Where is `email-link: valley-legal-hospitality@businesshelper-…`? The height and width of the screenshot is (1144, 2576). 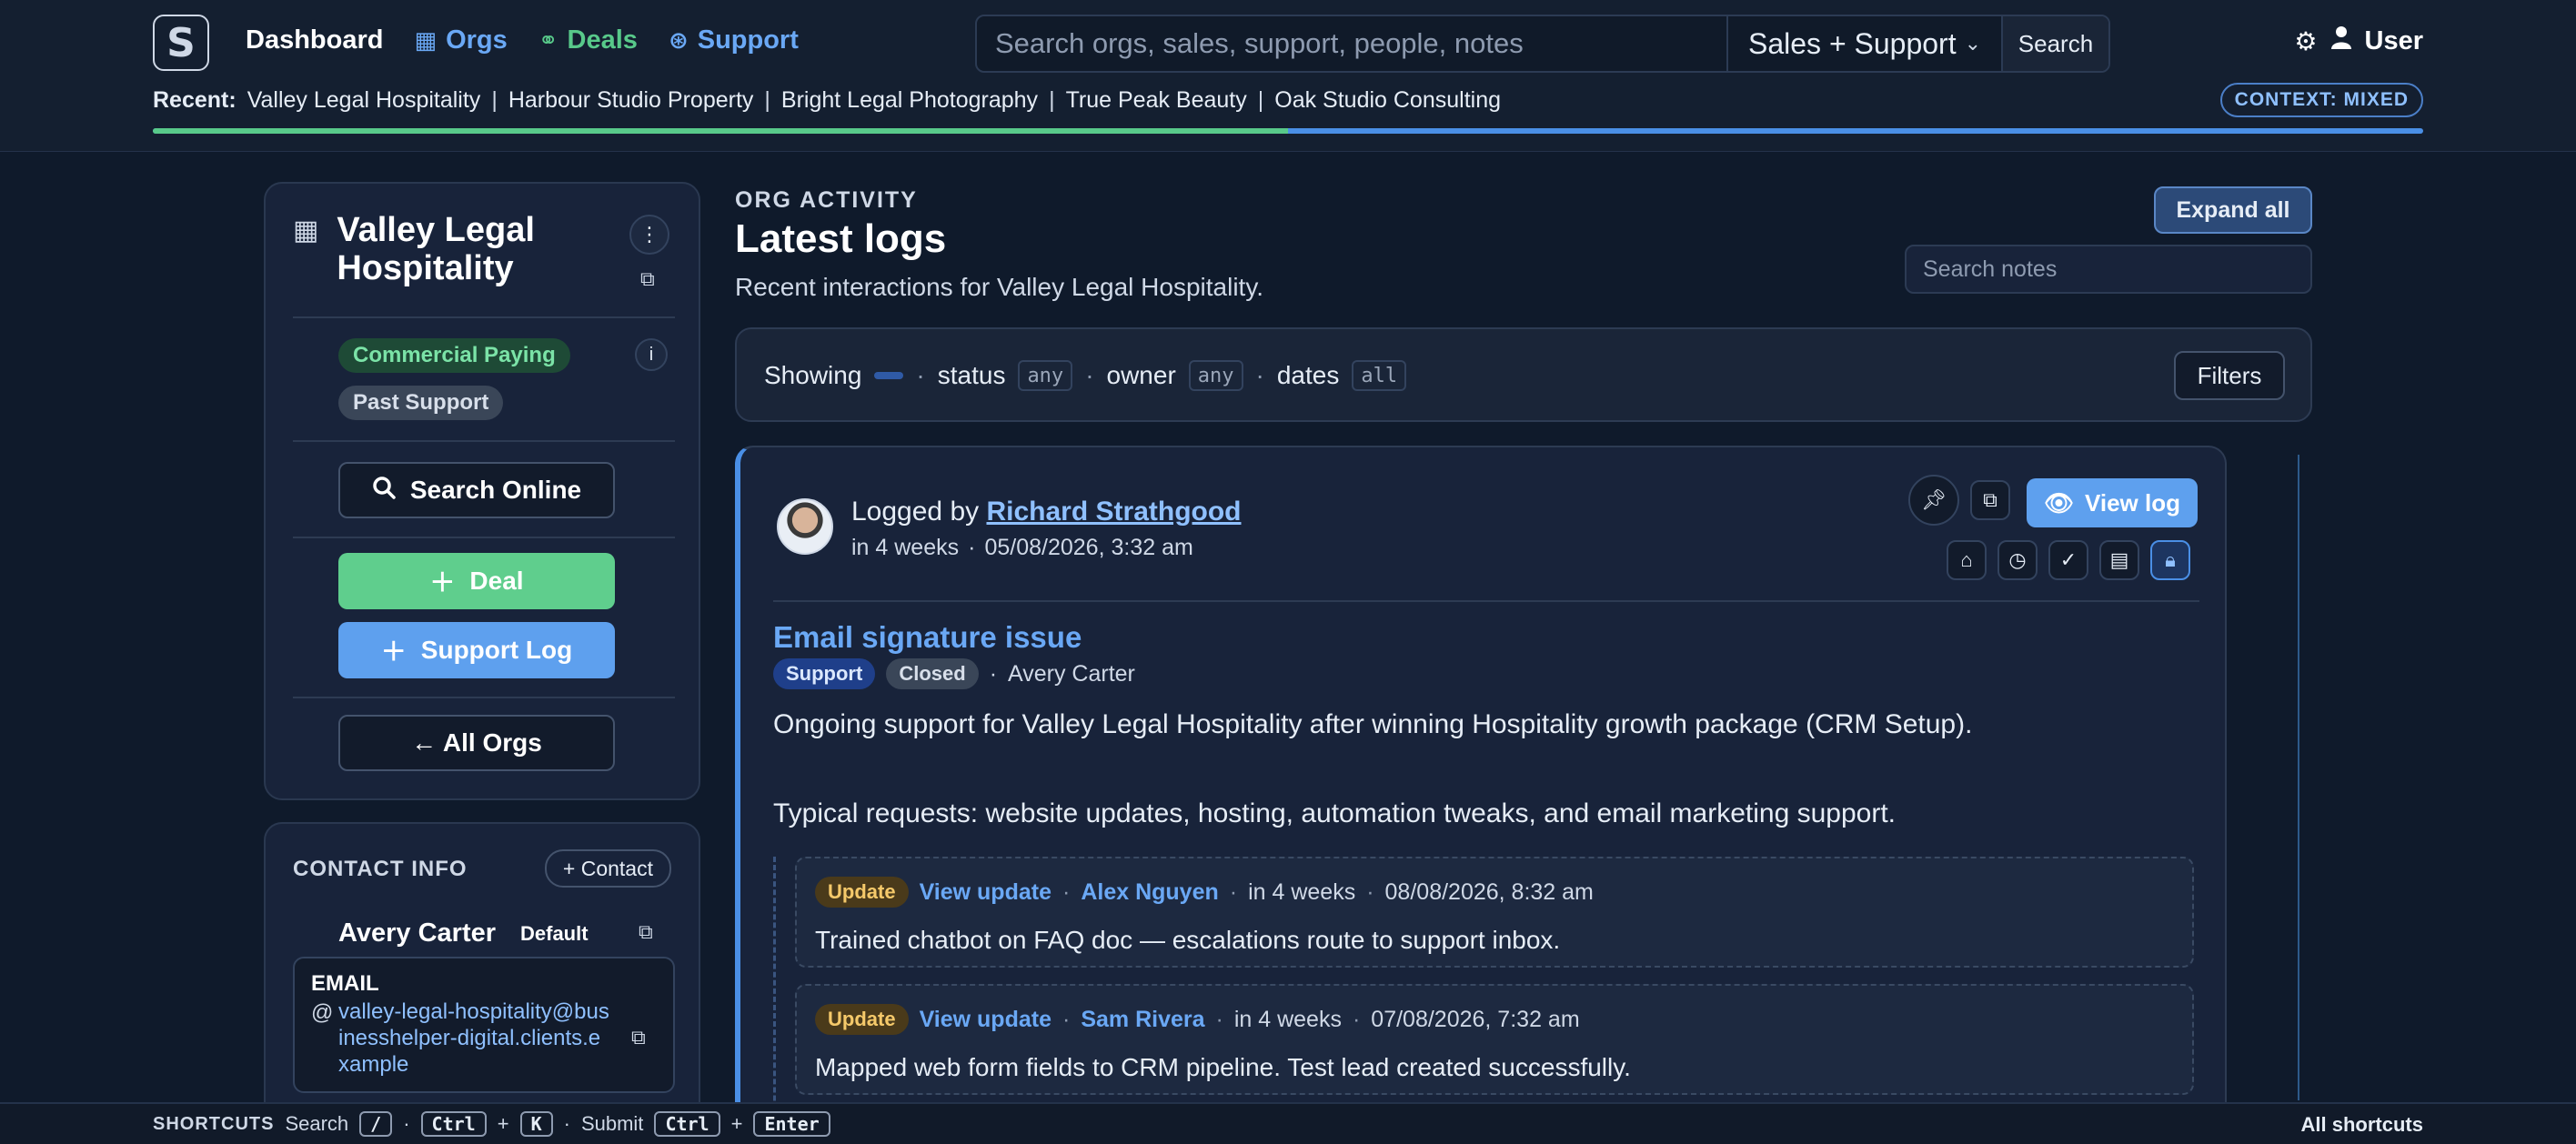
email-link: valley-legal-hospitality@businesshelper-… is located at coordinates (474, 1038).